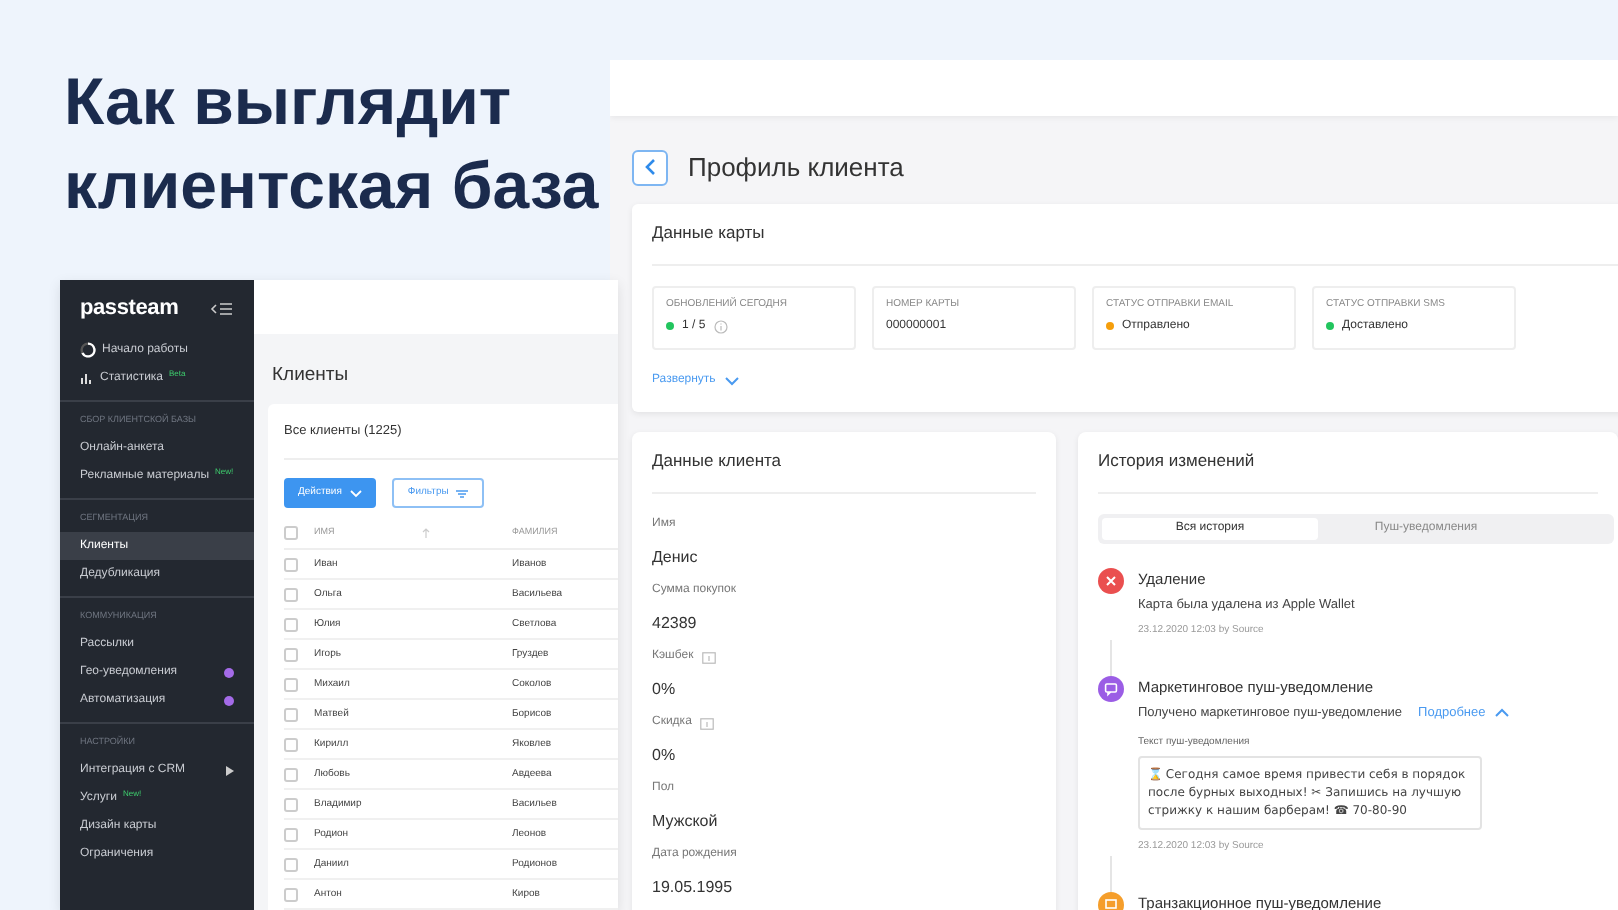 The height and width of the screenshot is (910, 1618). Describe the element at coordinates (708, 233) in the screenshot. I see `section-title: Данные карты` at that location.